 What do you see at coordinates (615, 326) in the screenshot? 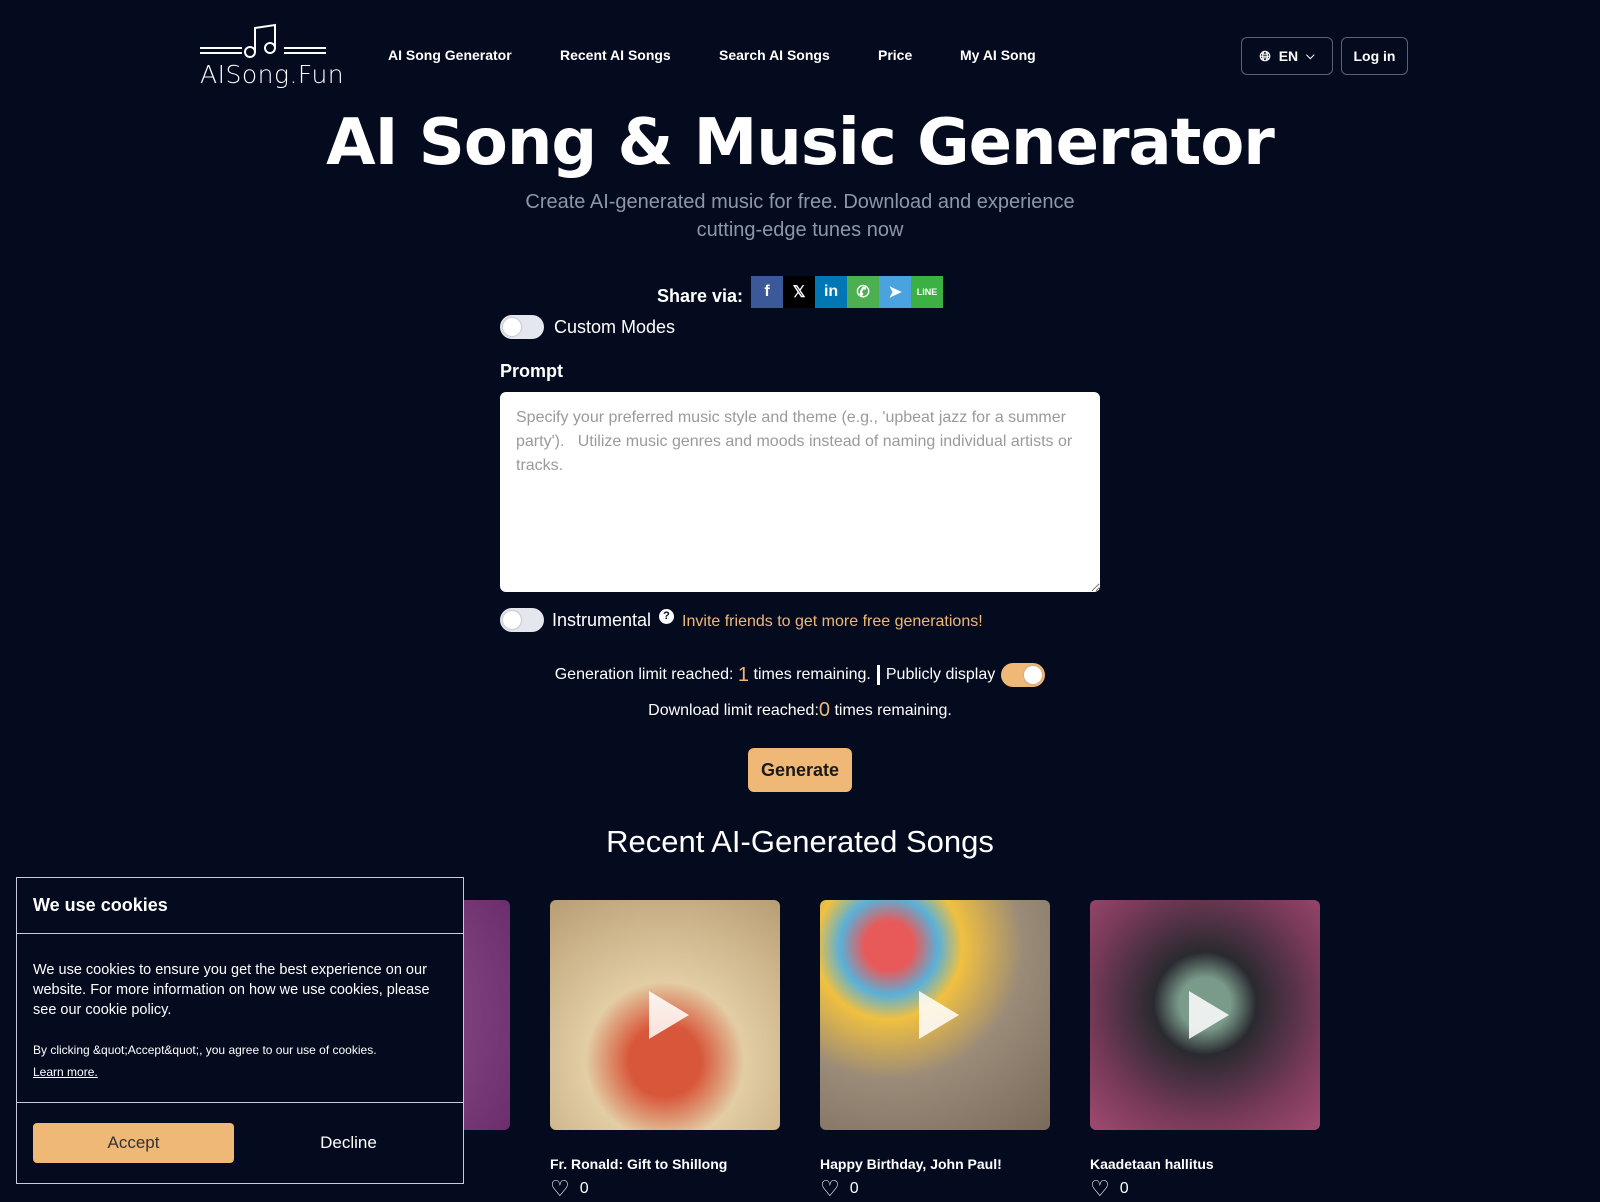
I see `custom-modes-label: Custom Modes` at bounding box center [615, 326].